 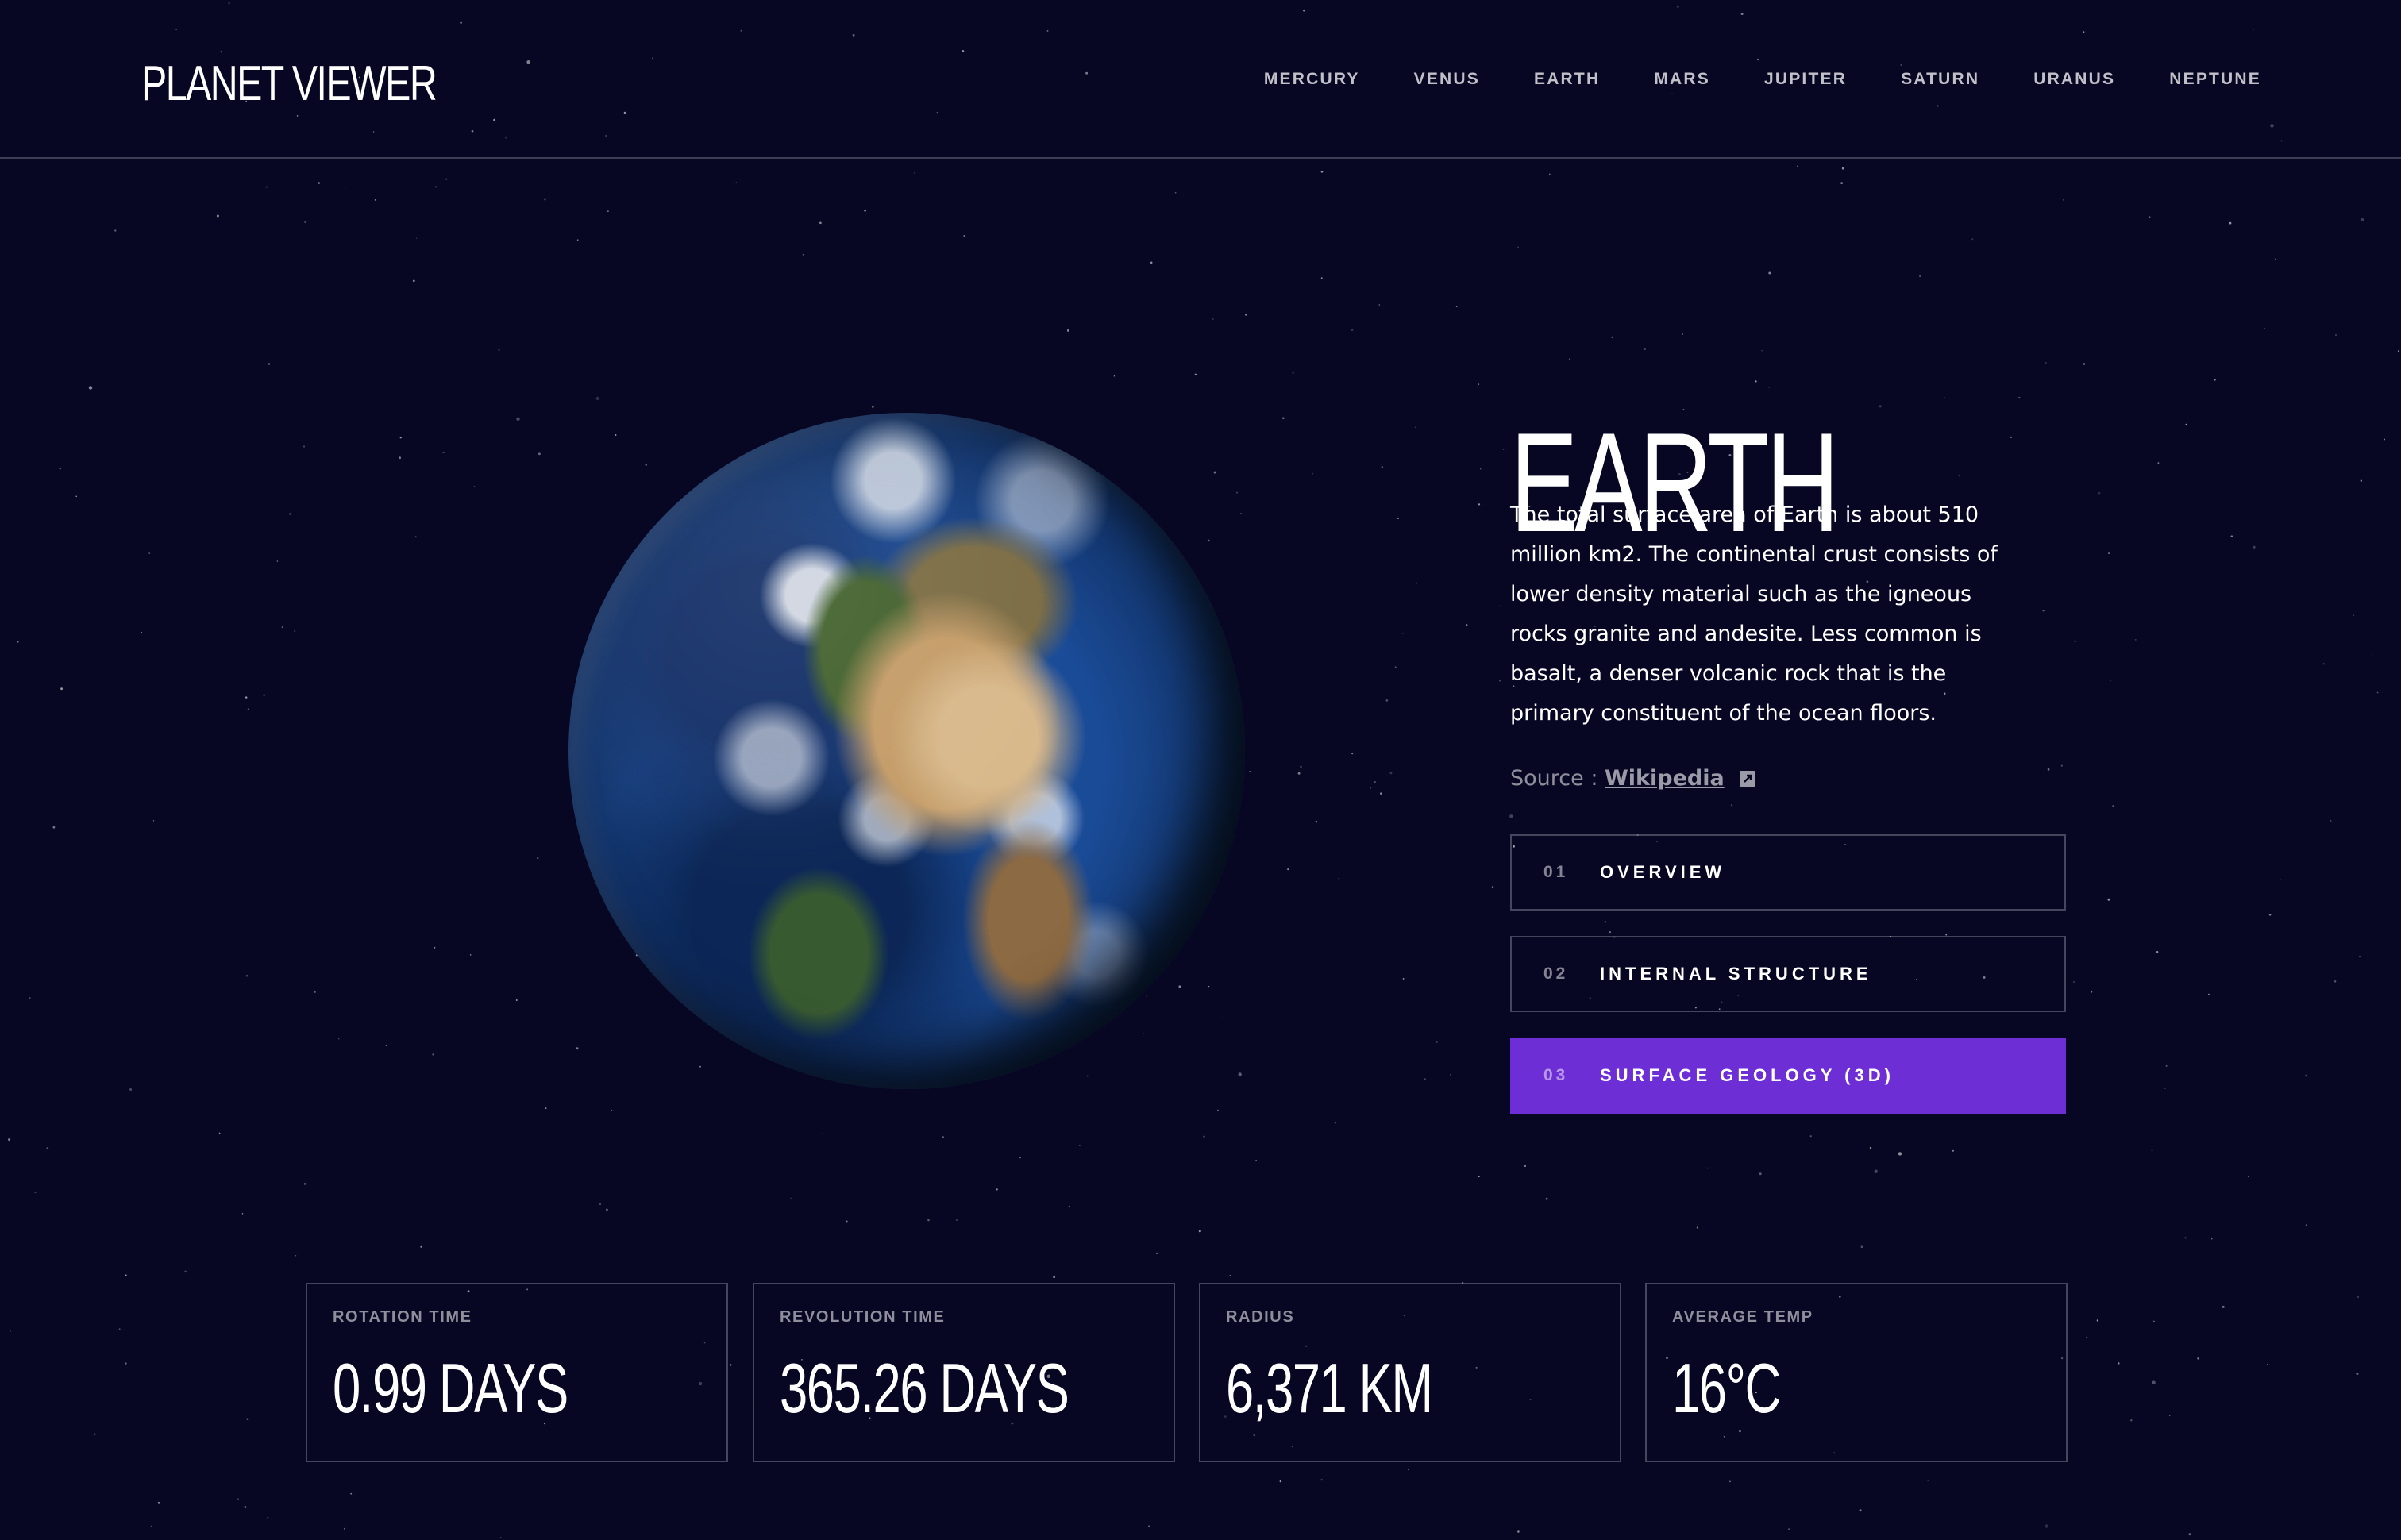 What do you see at coordinates (1557, 872) in the screenshot?
I see `tab-number: 01` at bounding box center [1557, 872].